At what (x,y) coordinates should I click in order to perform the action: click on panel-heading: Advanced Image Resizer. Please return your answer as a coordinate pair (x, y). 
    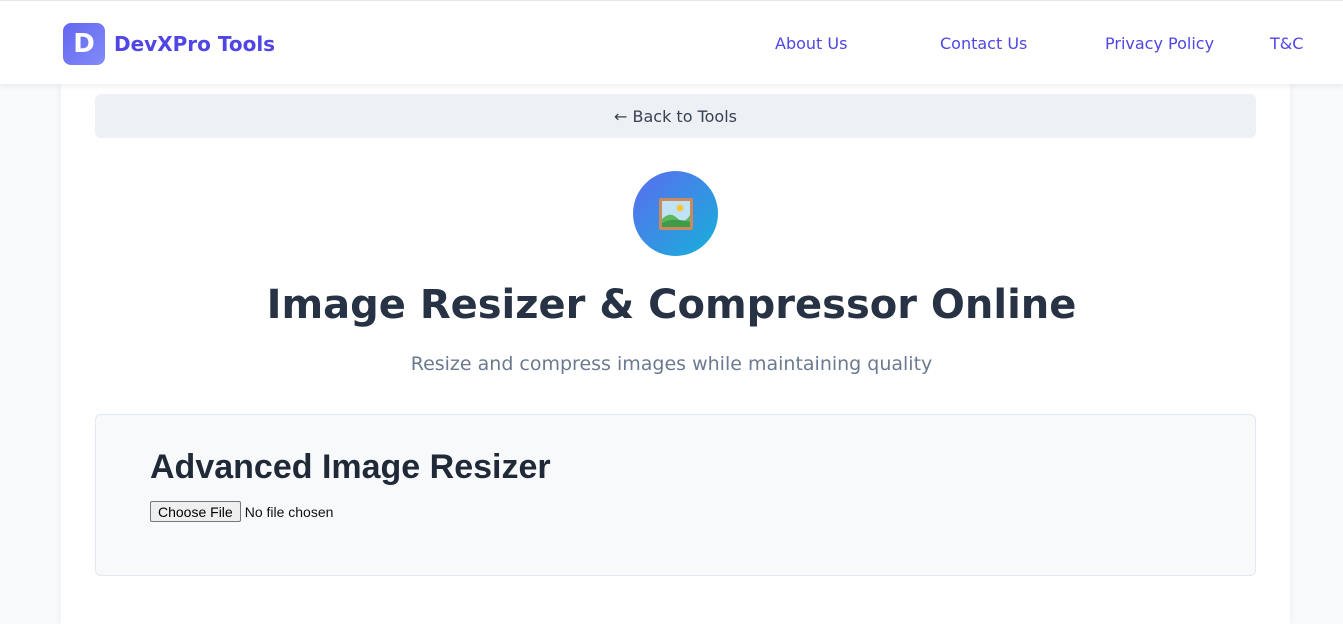
    Looking at the image, I should click on (350, 467).